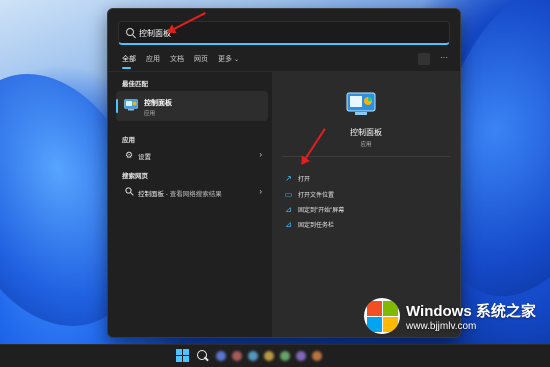 The height and width of the screenshot is (367, 550). Describe the element at coordinates (180, 194) in the screenshot. I see `web-result-label: 控制面板 - 查看网络搜索结果` at that location.